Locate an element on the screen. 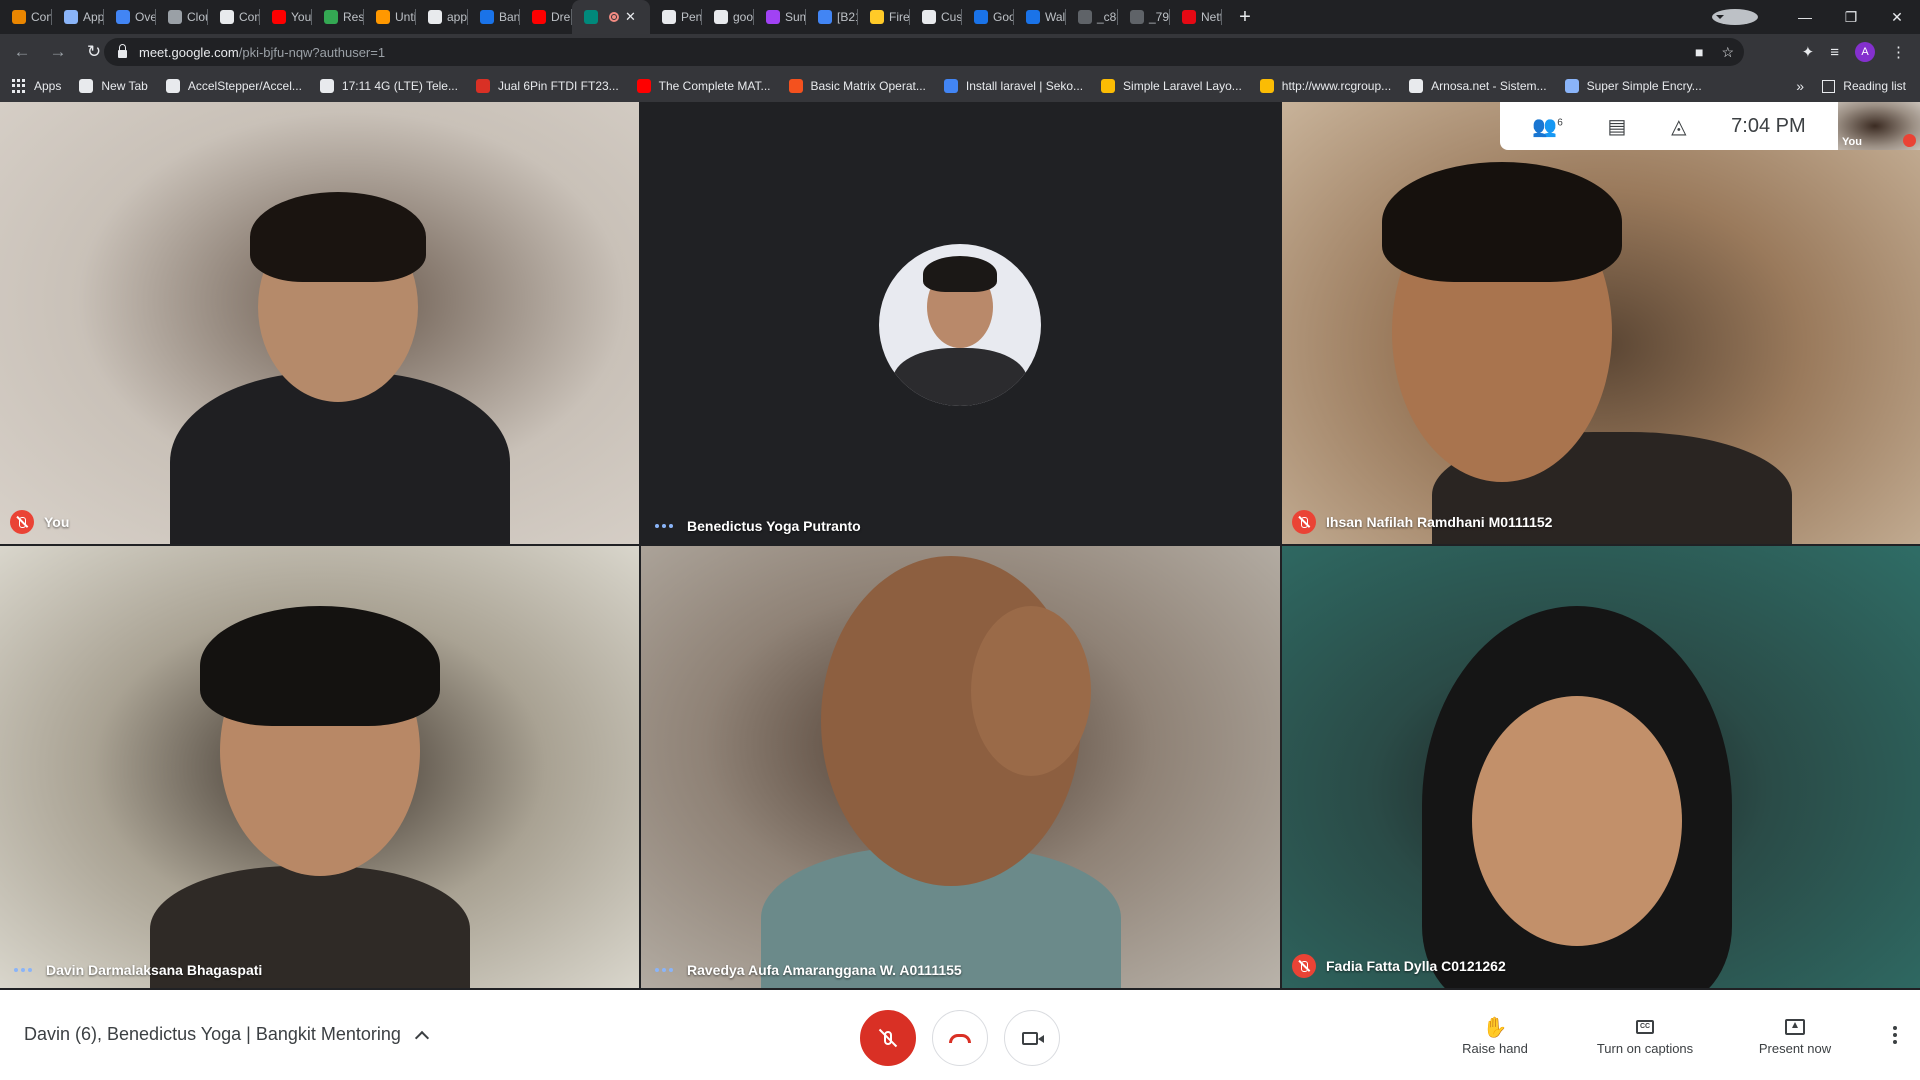 The height and width of the screenshot is (1080, 1920). close-window-button: ✕ is located at coordinates (1897, 17).